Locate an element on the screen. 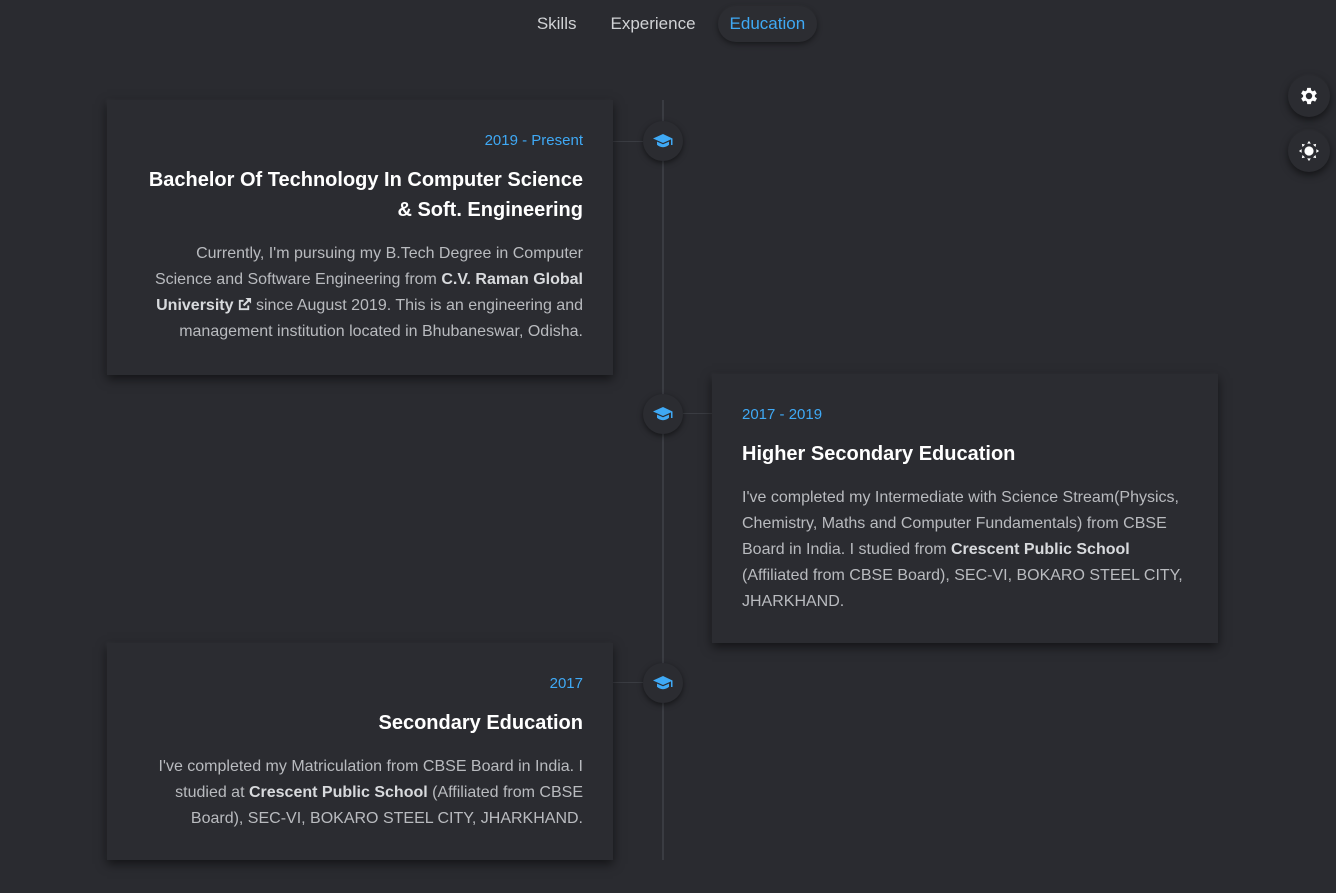 The width and height of the screenshot is (1336, 893). settings-button is located at coordinates (1309, 96).